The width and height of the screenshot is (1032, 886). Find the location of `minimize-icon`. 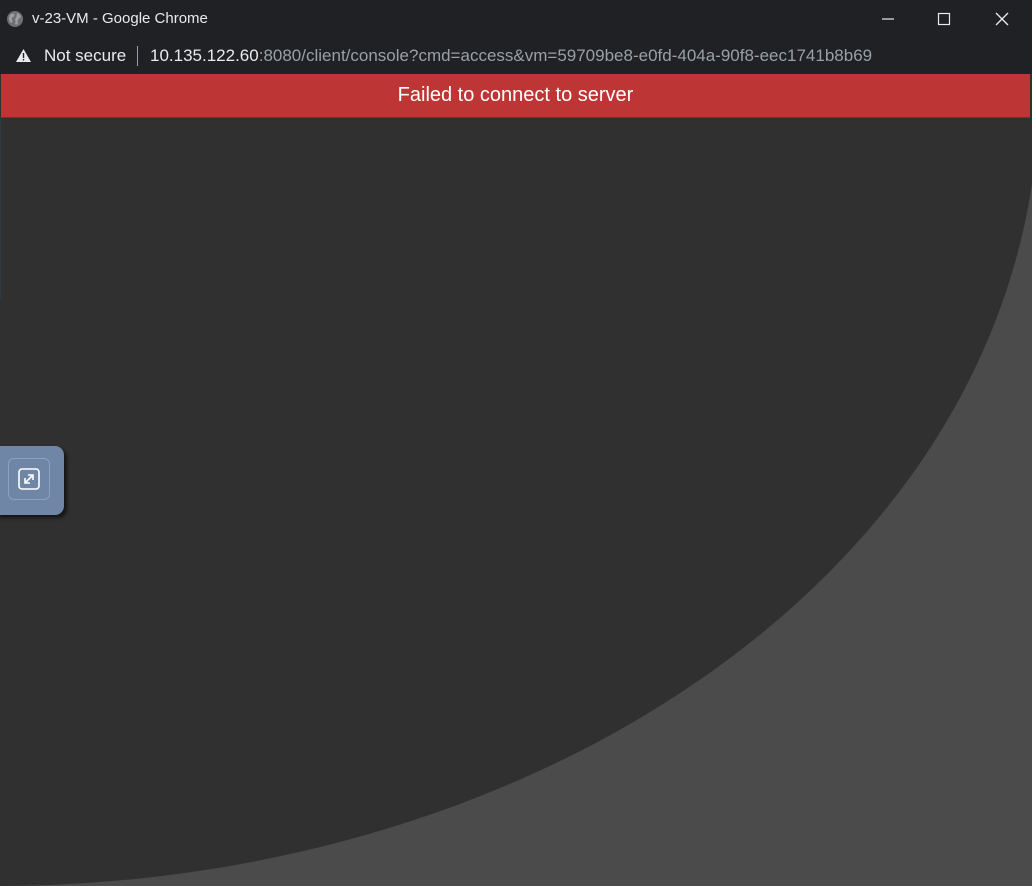

minimize-icon is located at coordinates (888, 19).